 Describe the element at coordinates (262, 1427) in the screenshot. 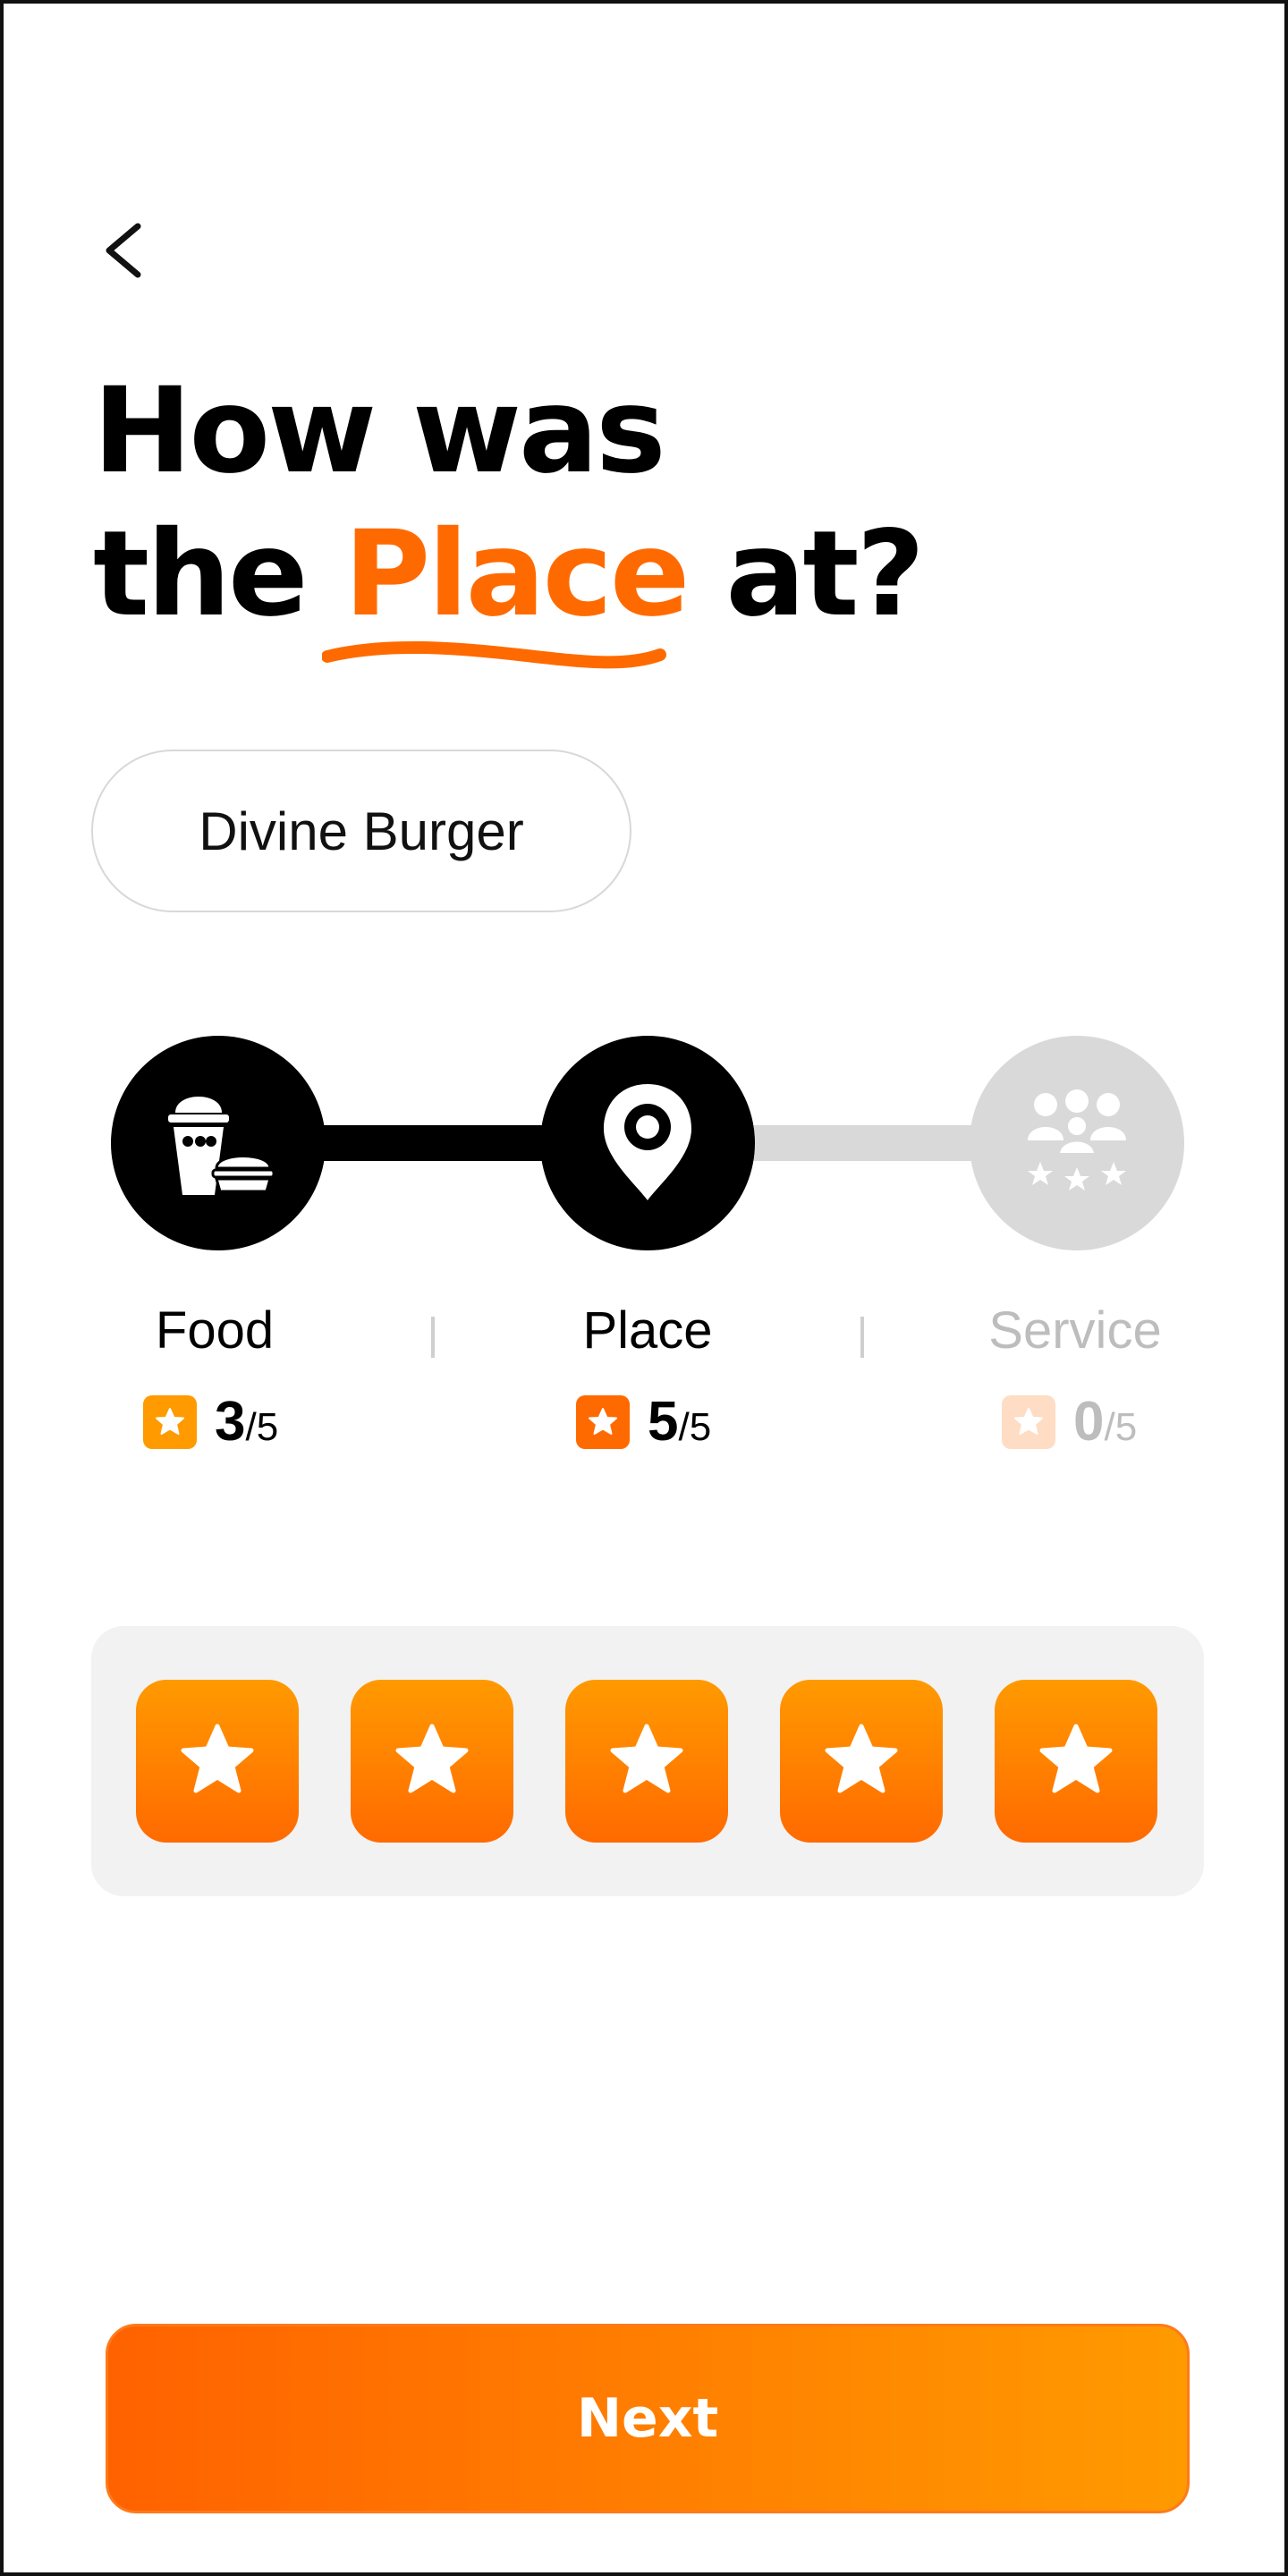

I see `food-score-max: /5` at that location.